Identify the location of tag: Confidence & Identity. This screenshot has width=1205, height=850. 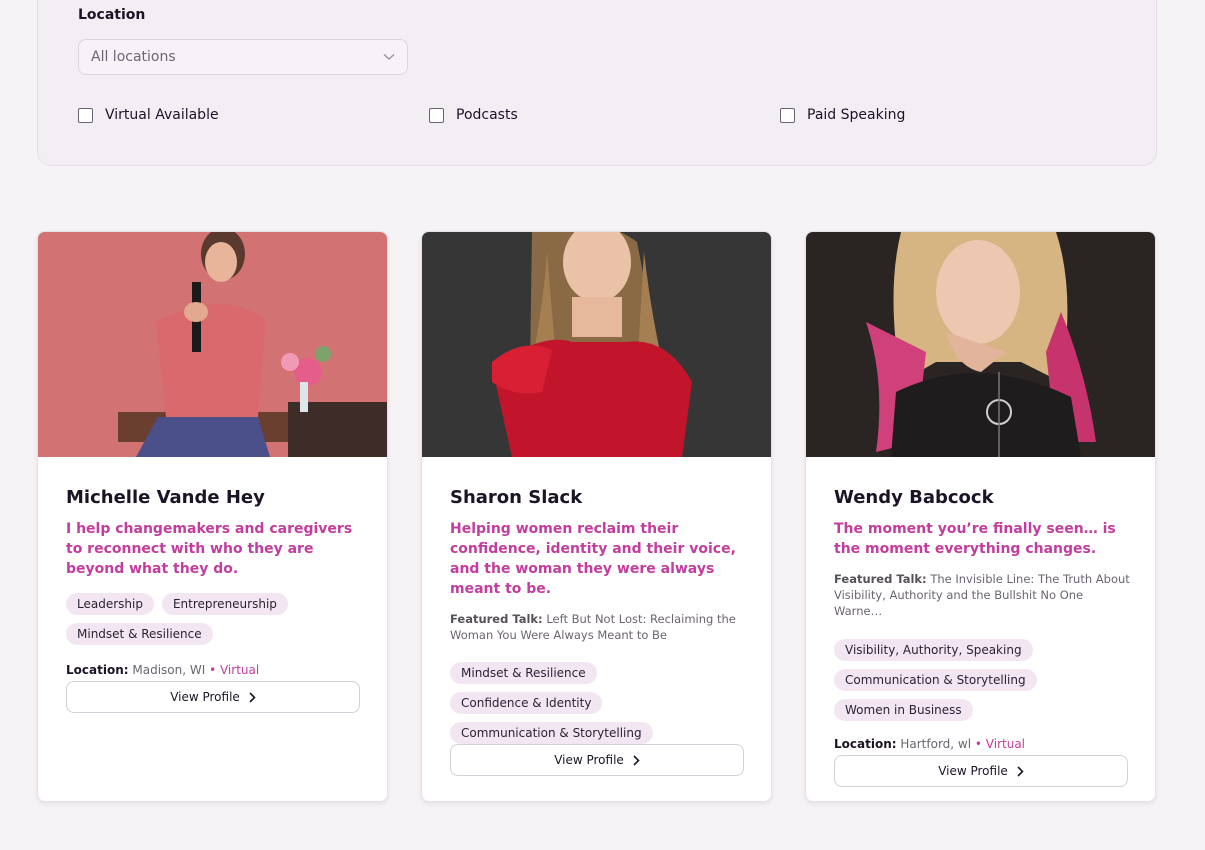
(526, 703).